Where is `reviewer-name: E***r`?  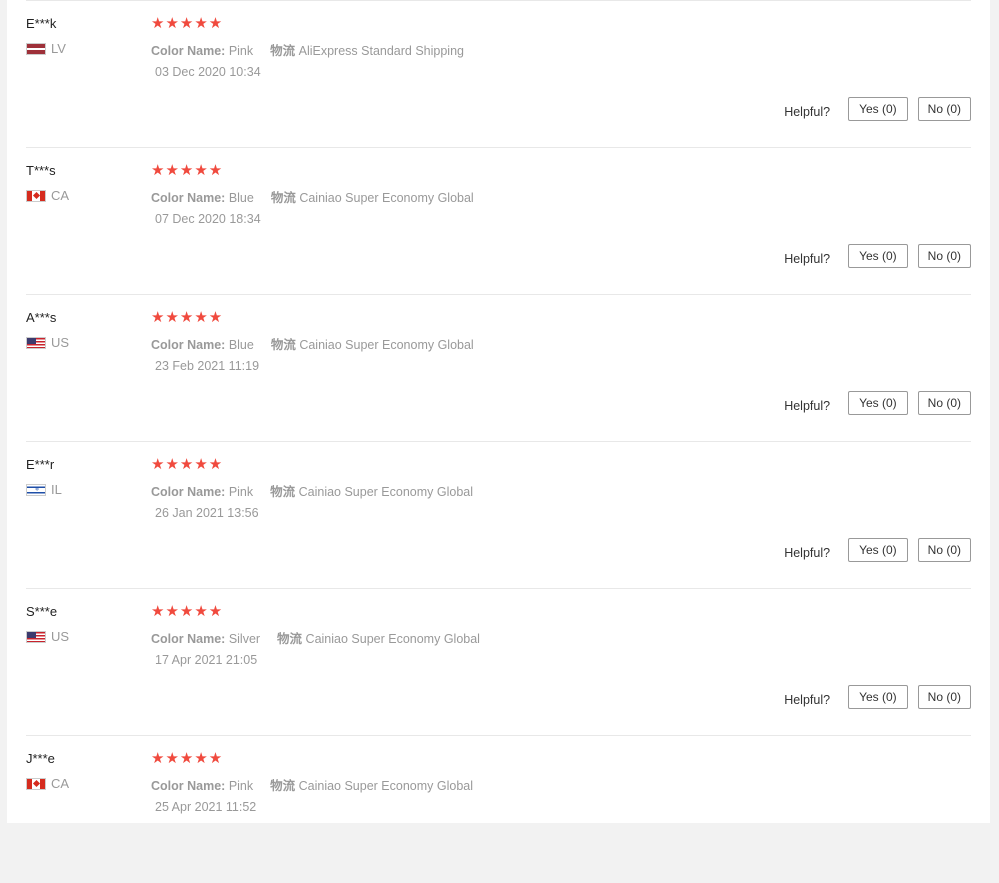
reviewer-name: E***r is located at coordinates (40, 464).